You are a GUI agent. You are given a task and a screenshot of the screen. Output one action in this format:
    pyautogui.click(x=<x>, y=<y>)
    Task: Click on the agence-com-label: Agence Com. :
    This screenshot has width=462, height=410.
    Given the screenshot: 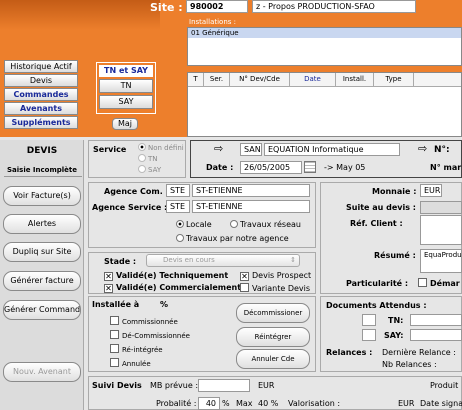 What is the action you would take?
    pyautogui.click(x=136, y=191)
    